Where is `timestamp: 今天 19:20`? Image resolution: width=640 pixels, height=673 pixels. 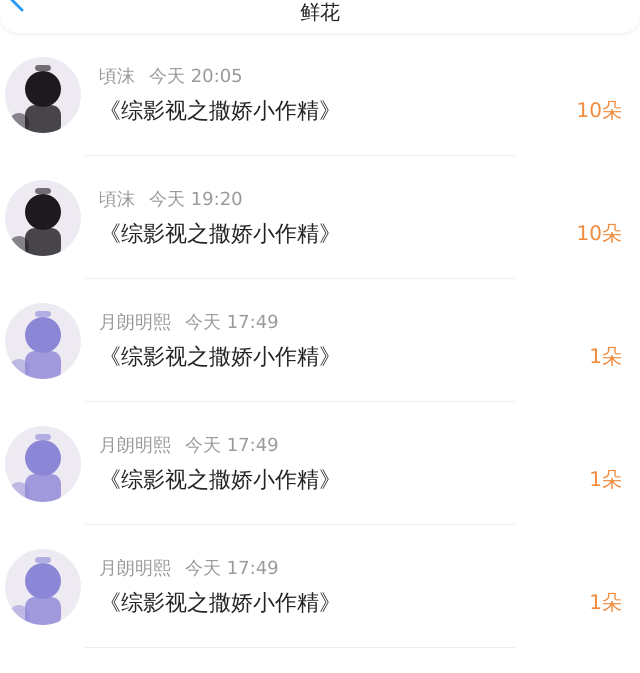 timestamp: 今天 19:20 is located at coordinates (196, 199).